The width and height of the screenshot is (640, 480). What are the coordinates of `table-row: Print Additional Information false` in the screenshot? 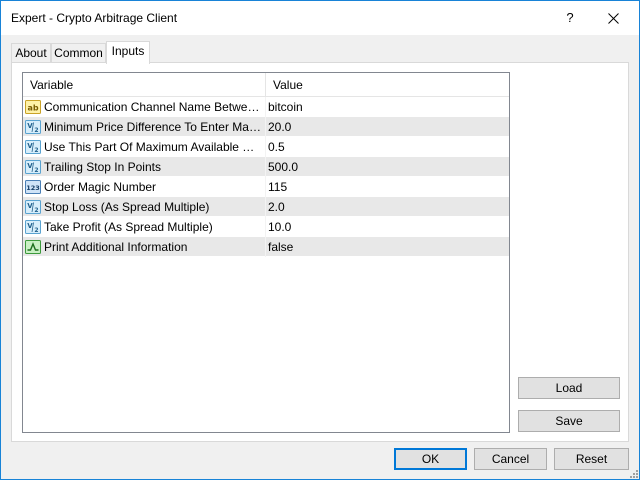 It's located at (266, 247).